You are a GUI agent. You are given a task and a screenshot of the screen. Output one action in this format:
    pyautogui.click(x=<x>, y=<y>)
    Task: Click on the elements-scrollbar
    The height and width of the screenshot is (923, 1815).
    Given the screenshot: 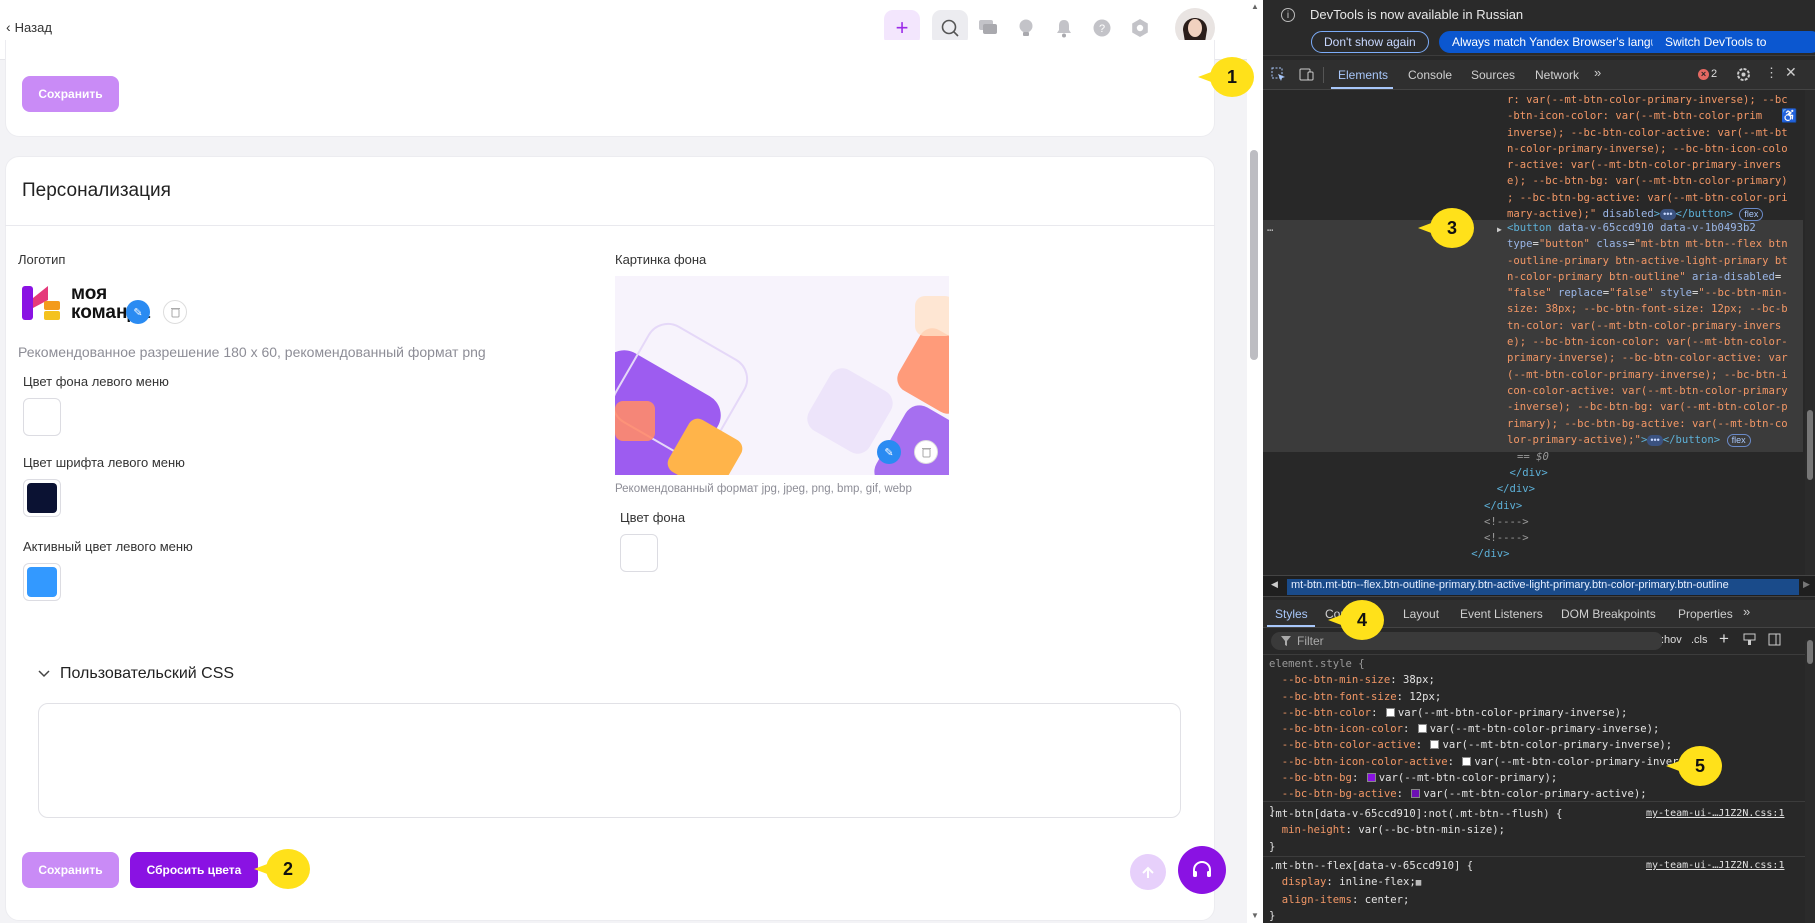 What is the action you would take?
    pyautogui.click(x=1810, y=332)
    